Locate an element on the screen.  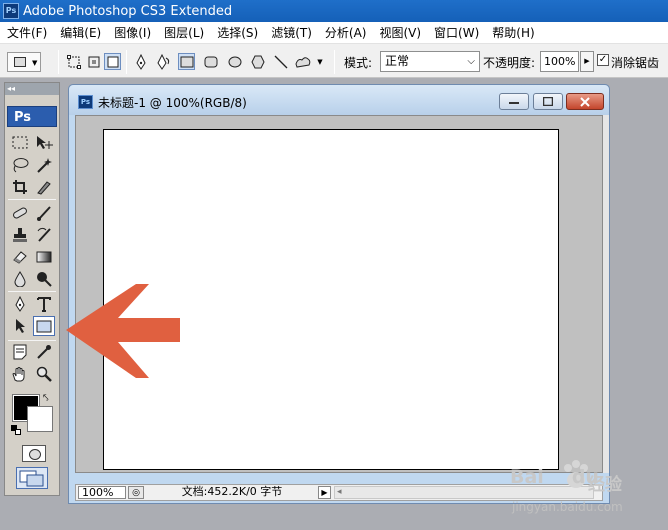
menu-file: 文件(F) is located at coordinates (26, 33).